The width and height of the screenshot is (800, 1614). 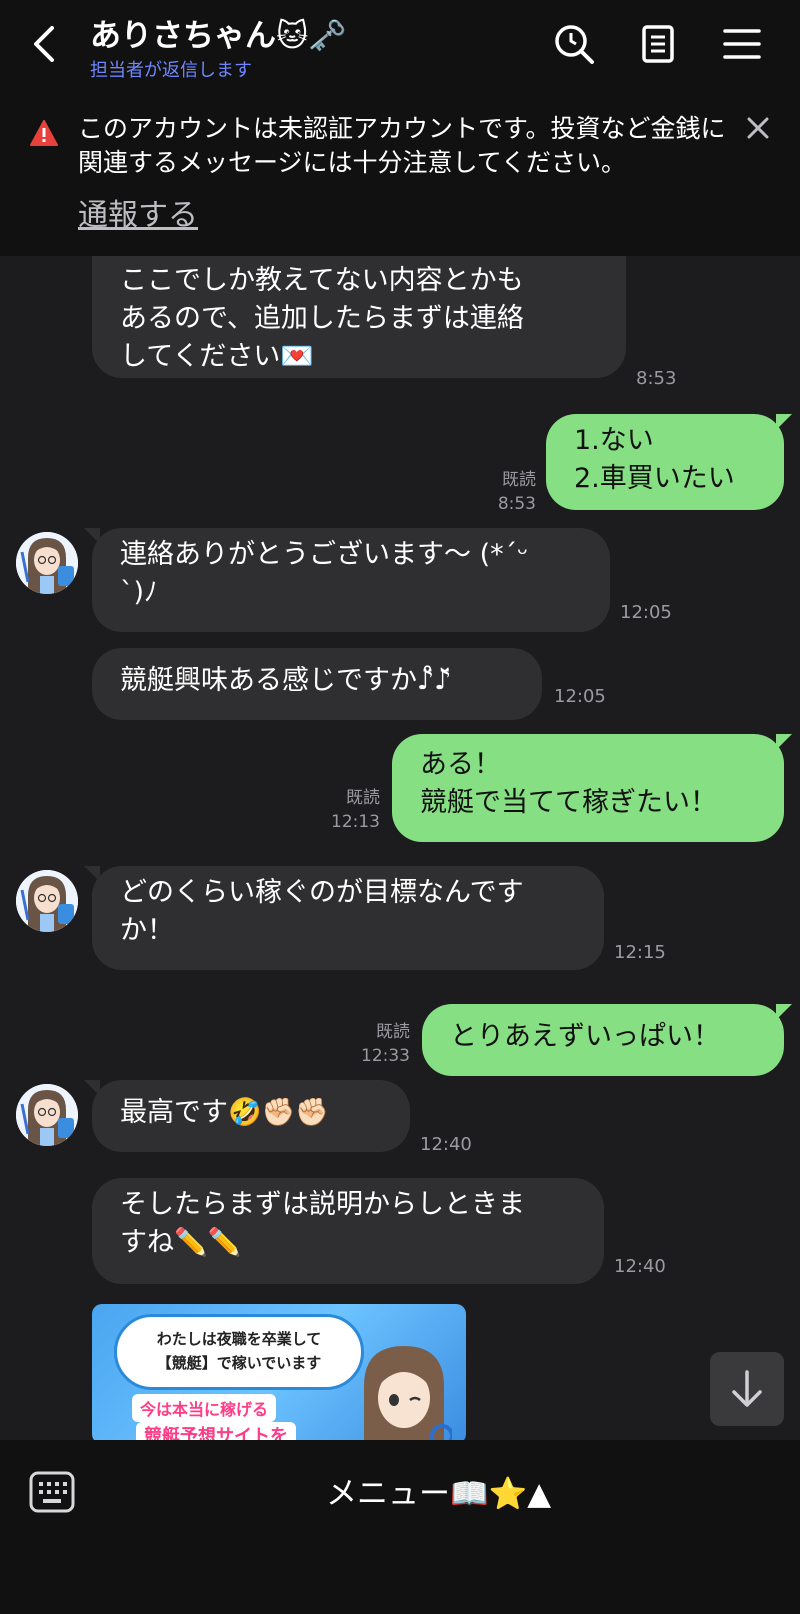 I want to click on message-text: どのくらい稼ぐのが目標なんです, so click(x=322, y=892).